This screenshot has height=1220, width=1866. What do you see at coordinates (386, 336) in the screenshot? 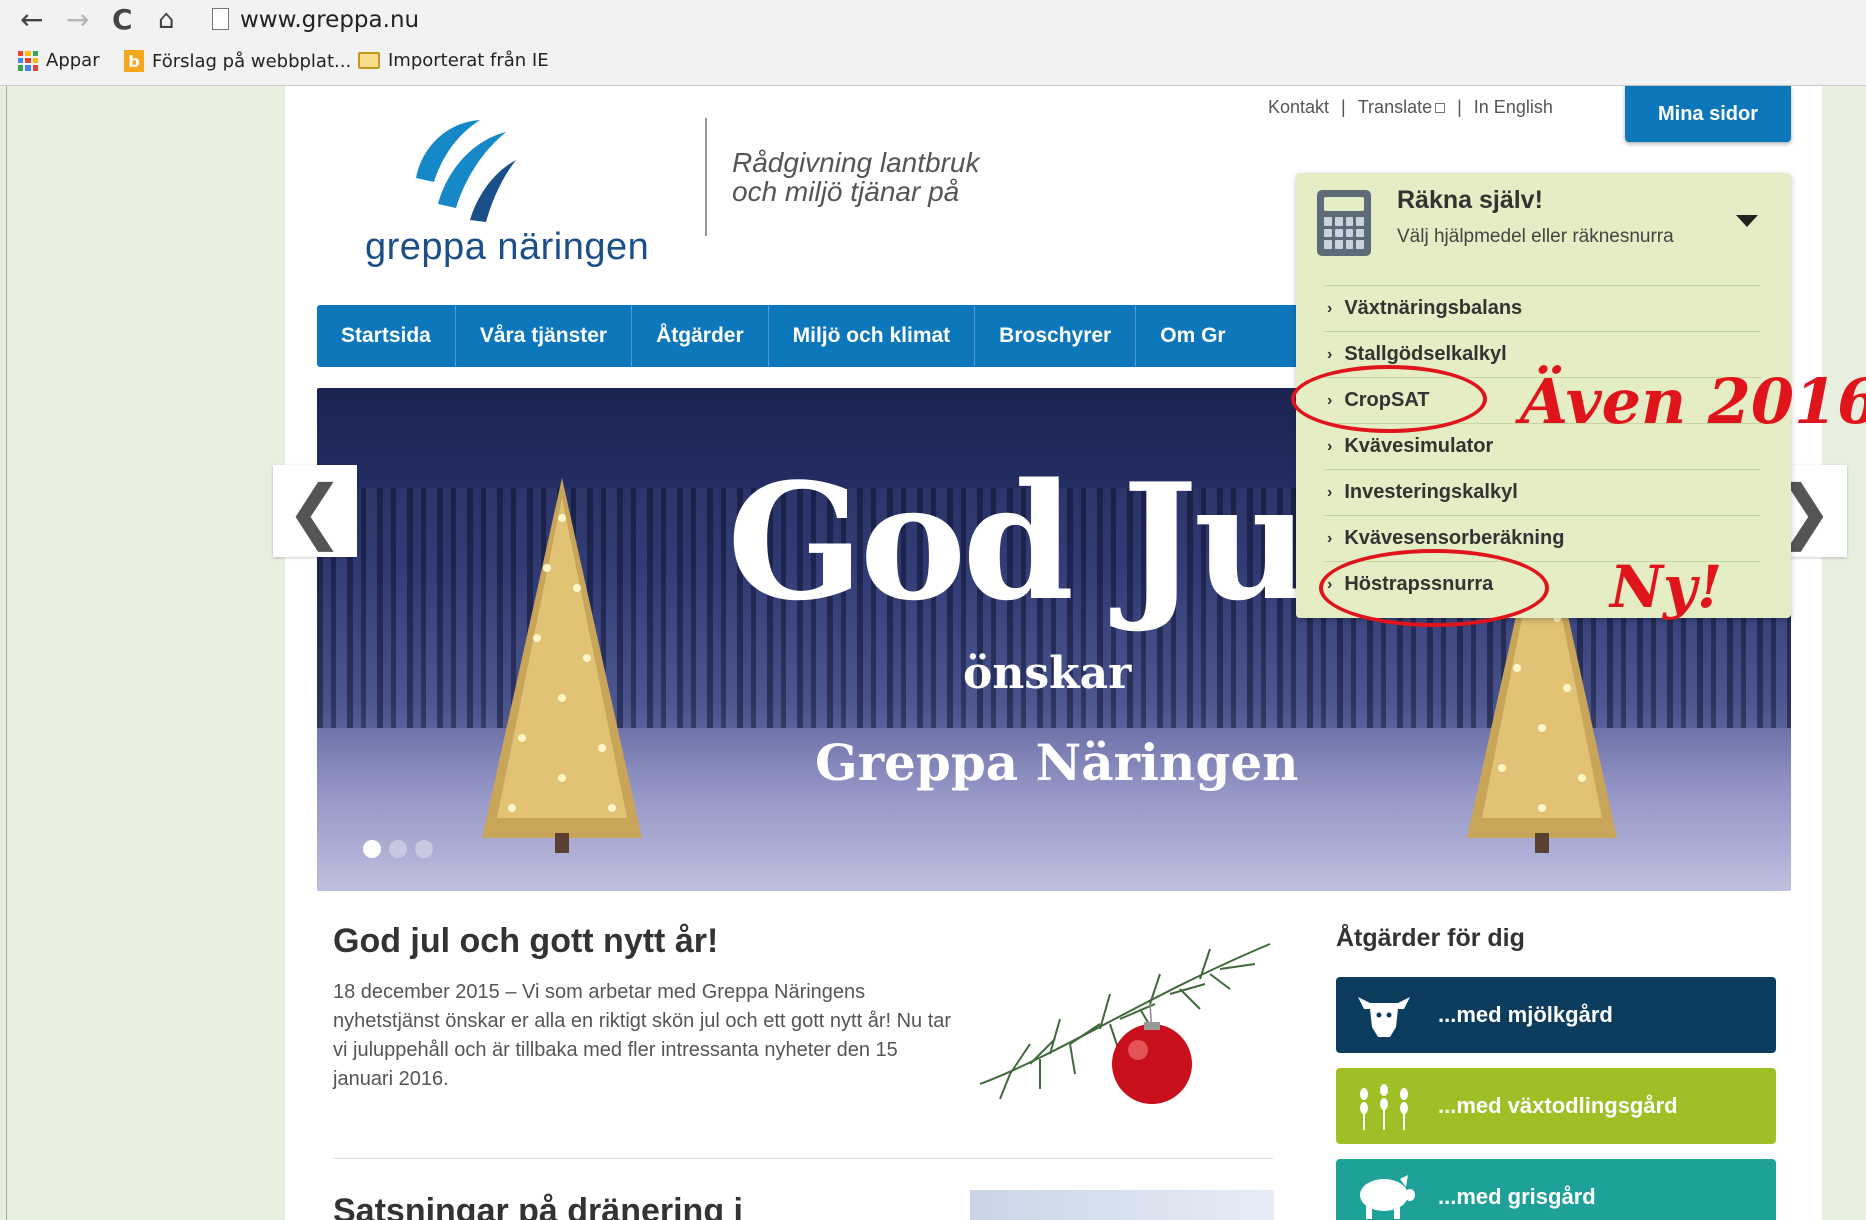
I see `nav-startsida: Startsida` at bounding box center [386, 336].